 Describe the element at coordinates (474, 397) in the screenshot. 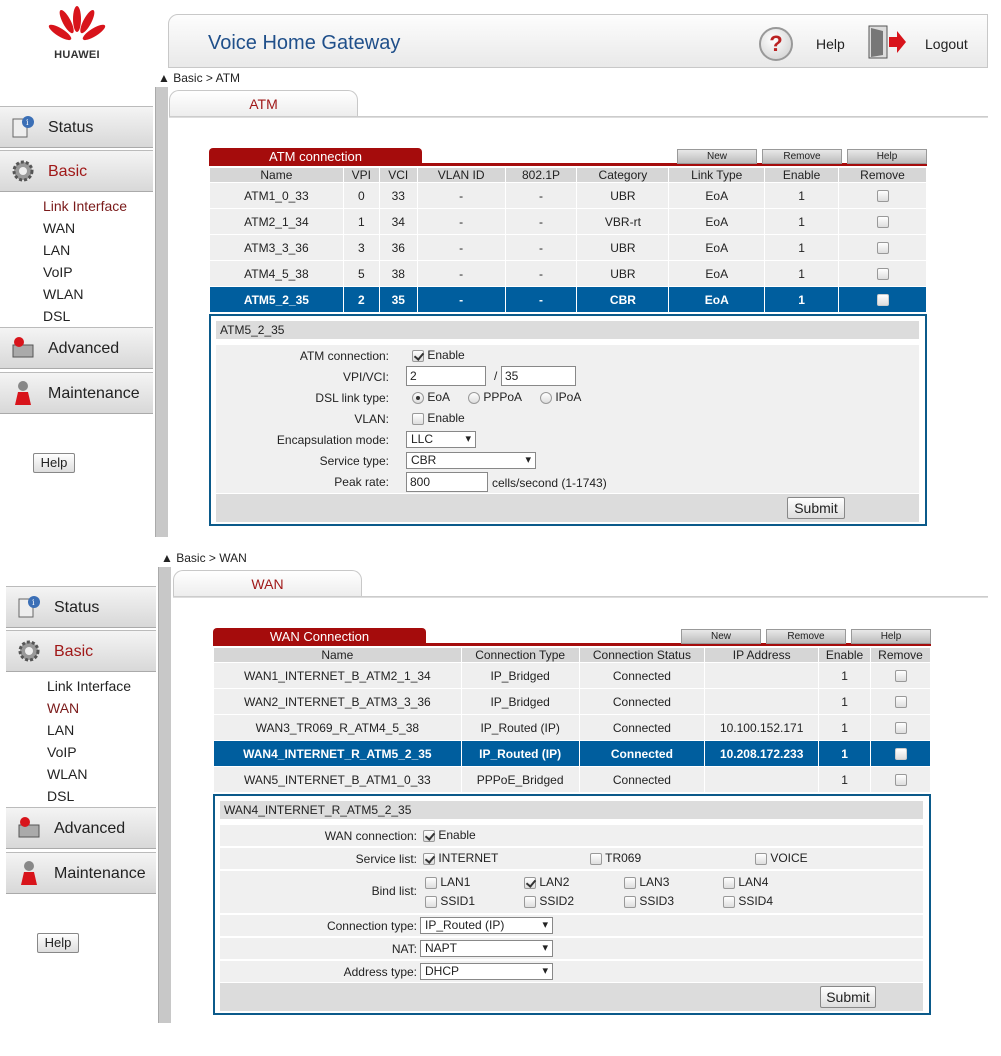

I see `pppoa-radio` at that location.